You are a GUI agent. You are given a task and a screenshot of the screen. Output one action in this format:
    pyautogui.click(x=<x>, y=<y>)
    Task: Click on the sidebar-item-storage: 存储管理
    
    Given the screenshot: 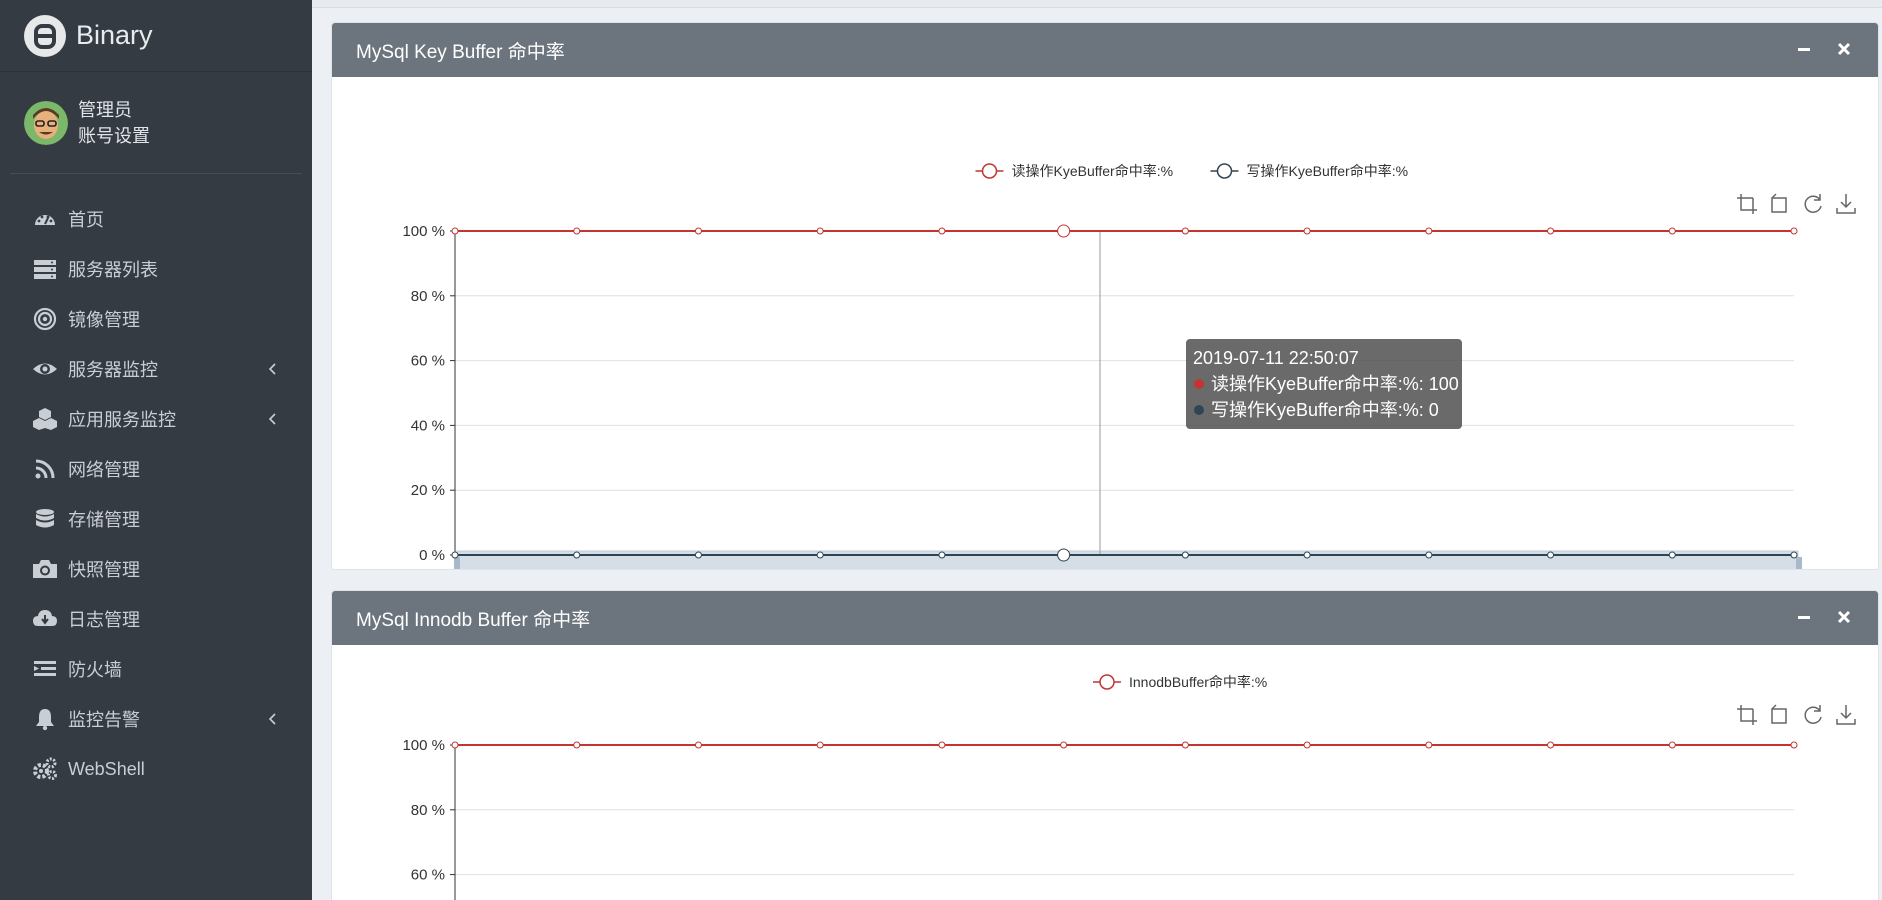 What is the action you would take?
    pyautogui.click(x=156, y=519)
    